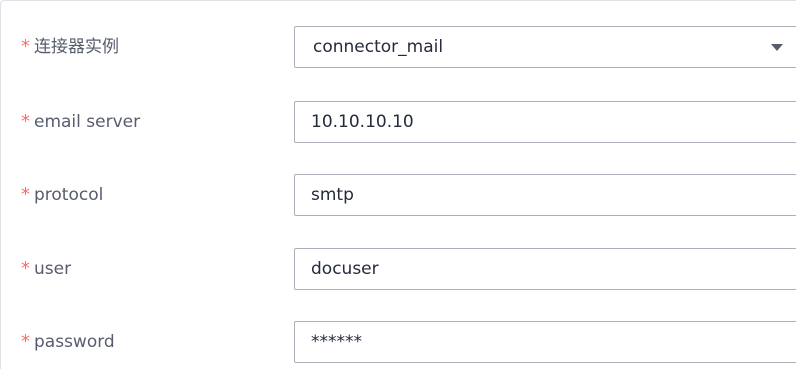 This screenshot has height=369, width=796. Describe the element at coordinates (87, 122) in the screenshot. I see `email-server-label-text: email server` at that location.